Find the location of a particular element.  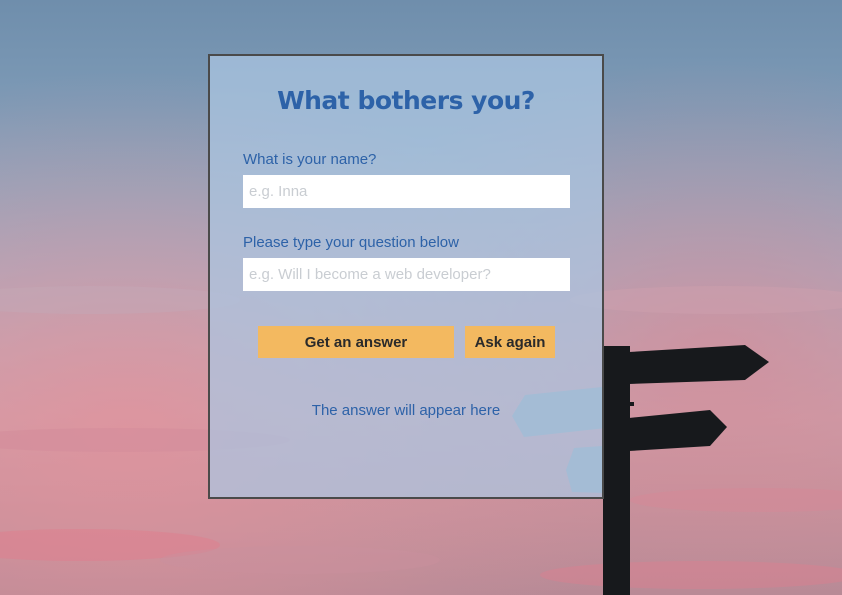

question-input is located at coordinates (406, 274).